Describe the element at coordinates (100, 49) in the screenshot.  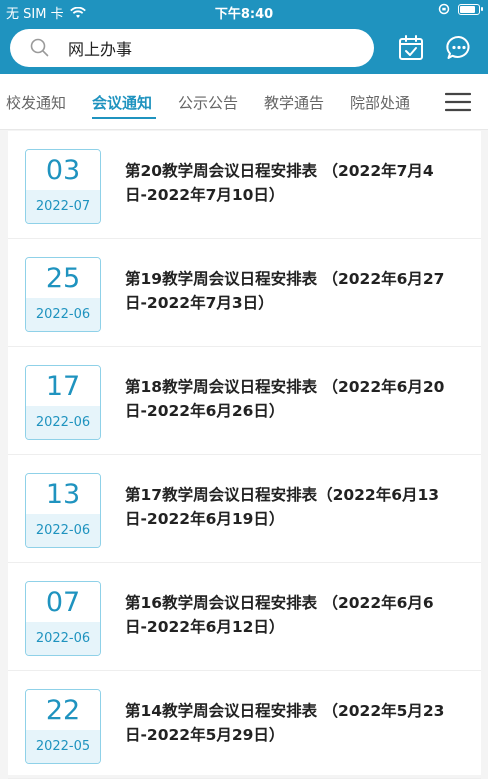
I see `search-value: 网上办事` at that location.